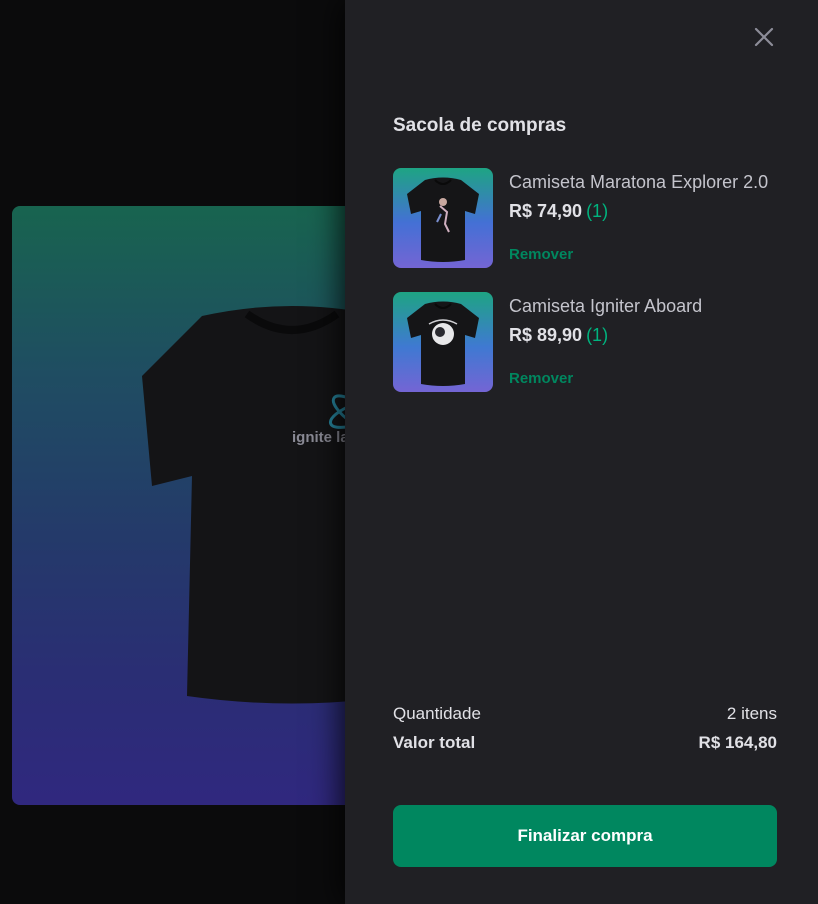 The height and width of the screenshot is (904, 818). Describe the element at coordinates (737, 742) in the screenshot. I see `total-value: R$ 164,80` at that location.